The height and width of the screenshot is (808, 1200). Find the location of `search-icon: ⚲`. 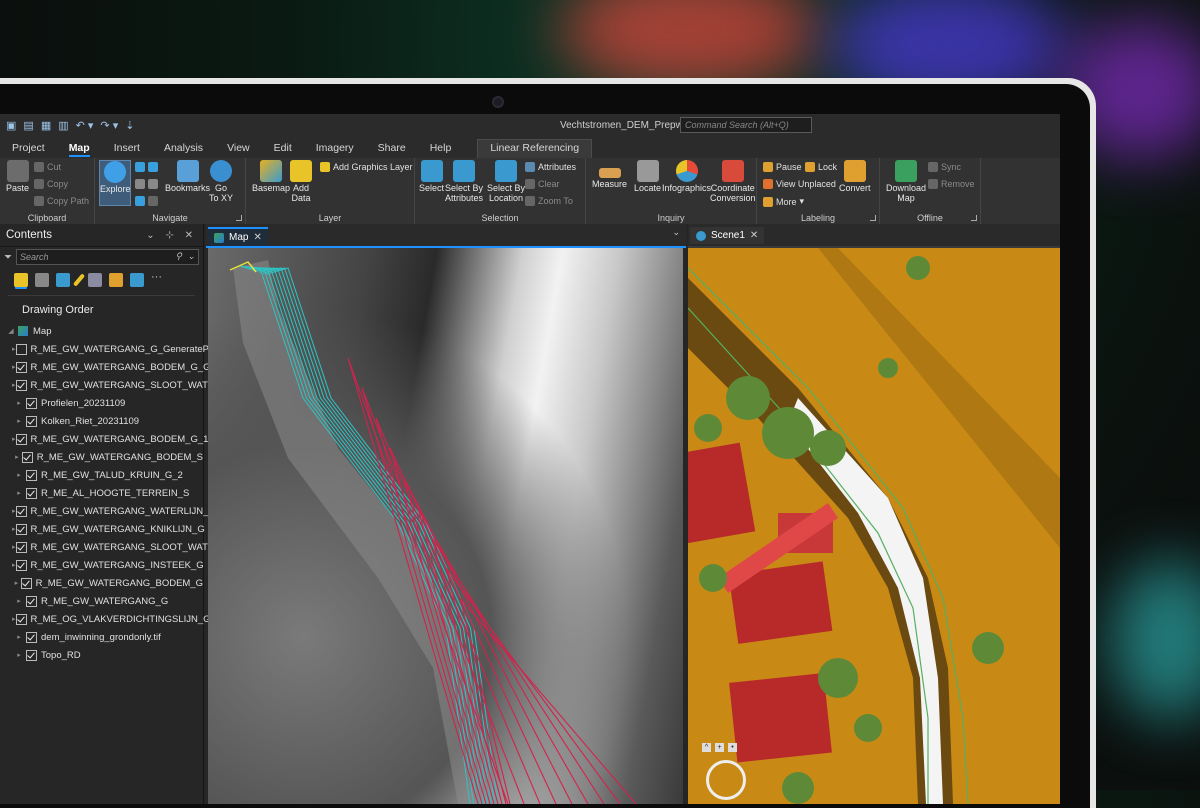

search-icon: ⚲ is located at coordinates (178, 256).